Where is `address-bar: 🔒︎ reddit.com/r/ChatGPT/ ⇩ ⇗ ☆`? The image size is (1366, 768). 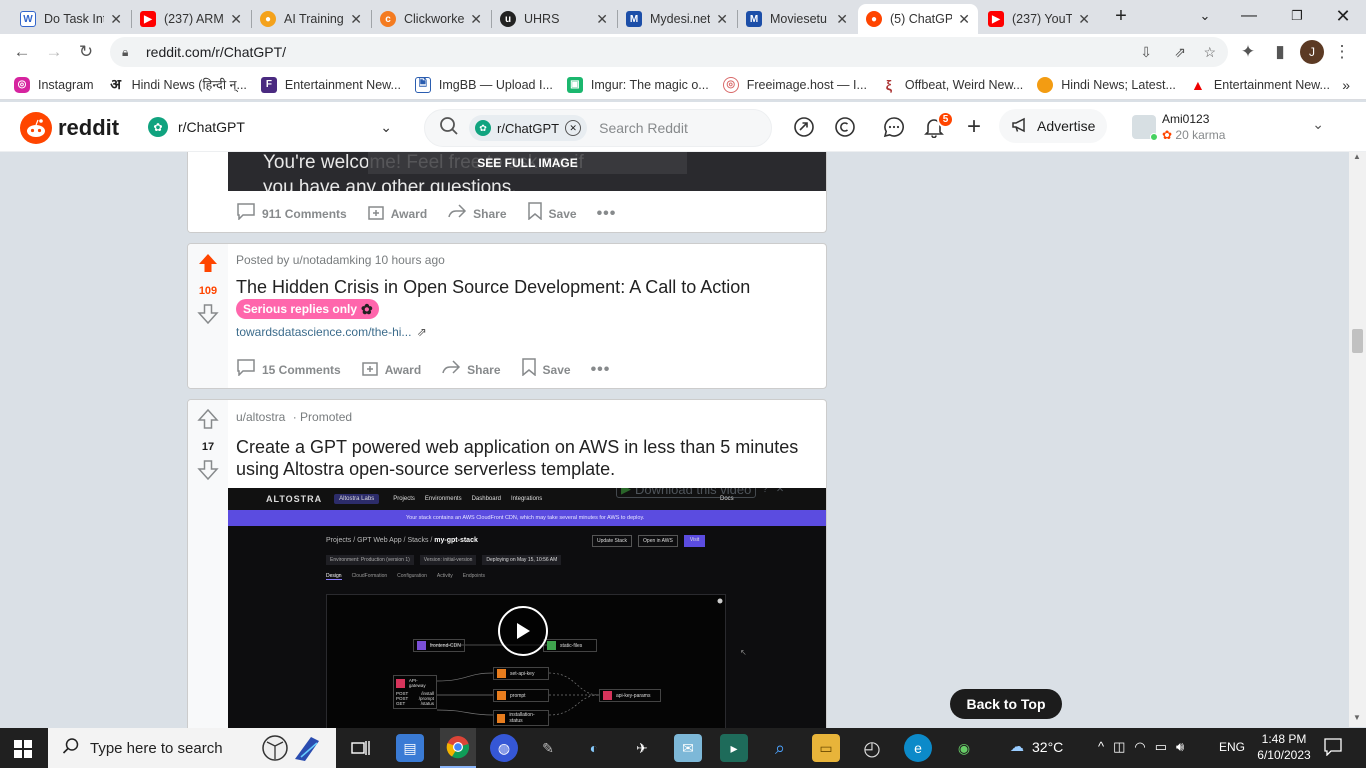 address-bar: 🔒︎ reddit.com/r/ChatGPT/ ⇩ ⇗ ☆ is located at coordinates (669, 52).